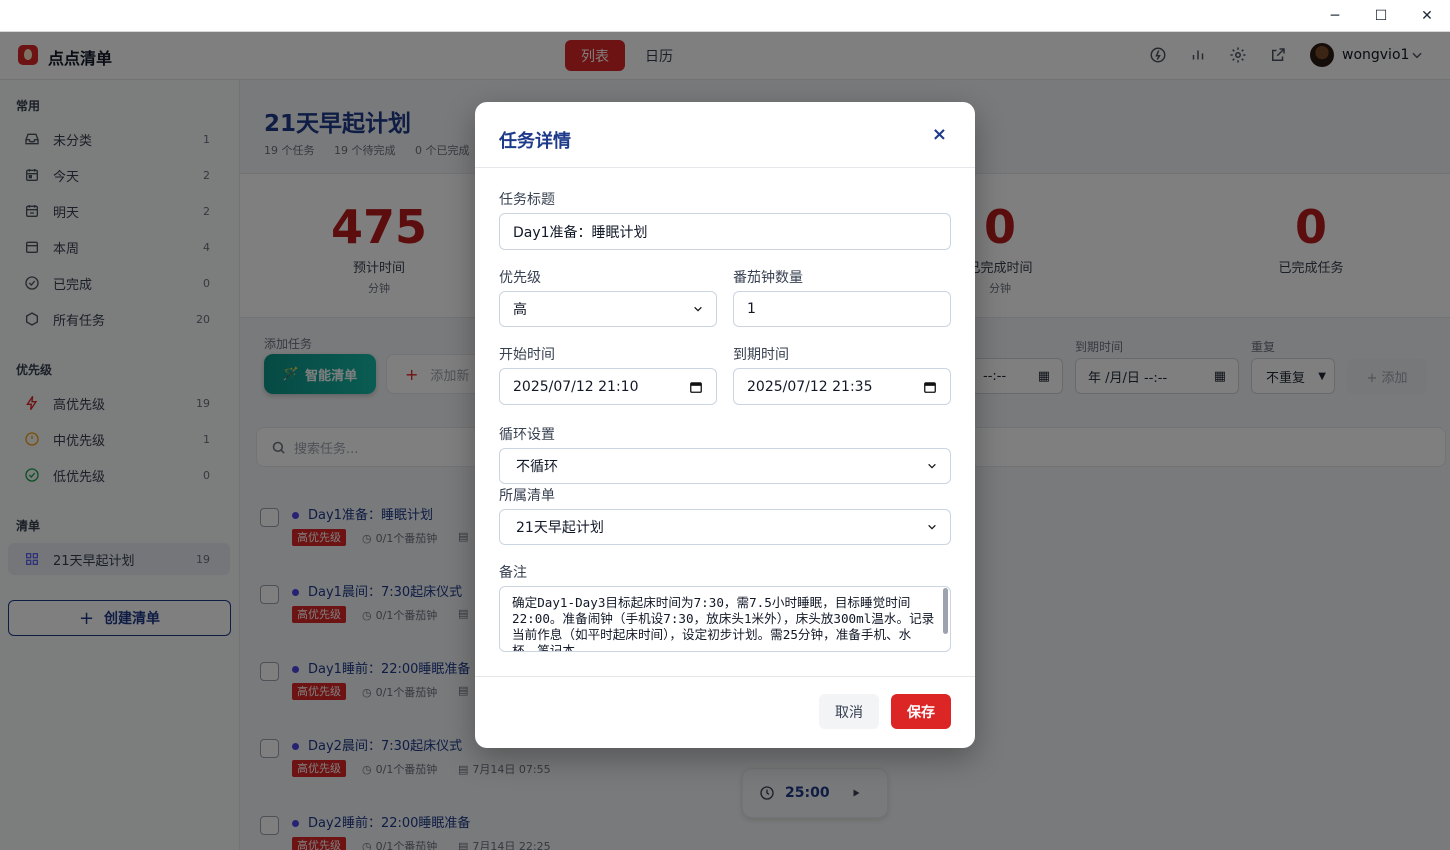 The width and height of the screenshot is (1450, 850). Describe the element at coordinates (945, 611) in the screenshot. I see `notes-scrollbar` at that location.